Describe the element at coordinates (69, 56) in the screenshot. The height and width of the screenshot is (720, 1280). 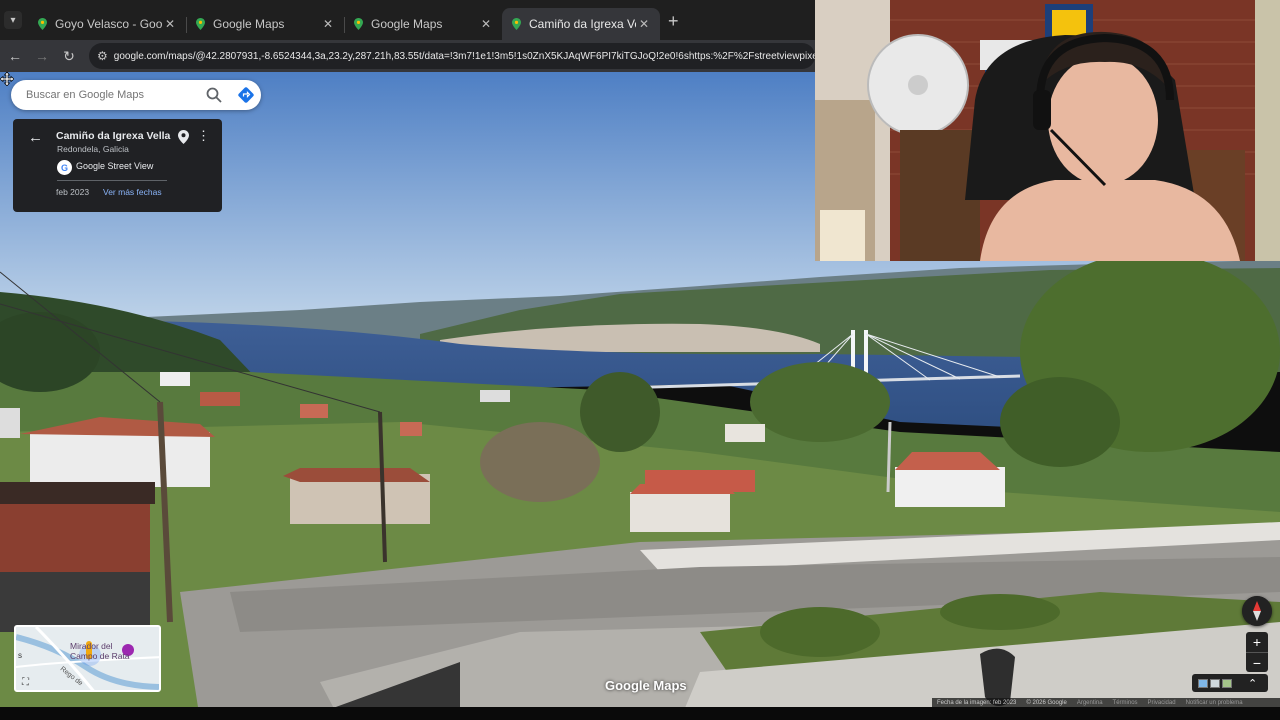
I see `reload-icon: ↻` at that location.